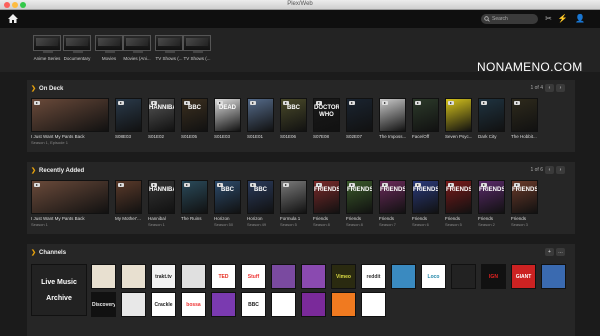 This screenshot has height=336, width=600. What do you see at coordinates (293, 218) in the screenshot?
I see `card-title: Formula 1` at bounding box center [293, 218].